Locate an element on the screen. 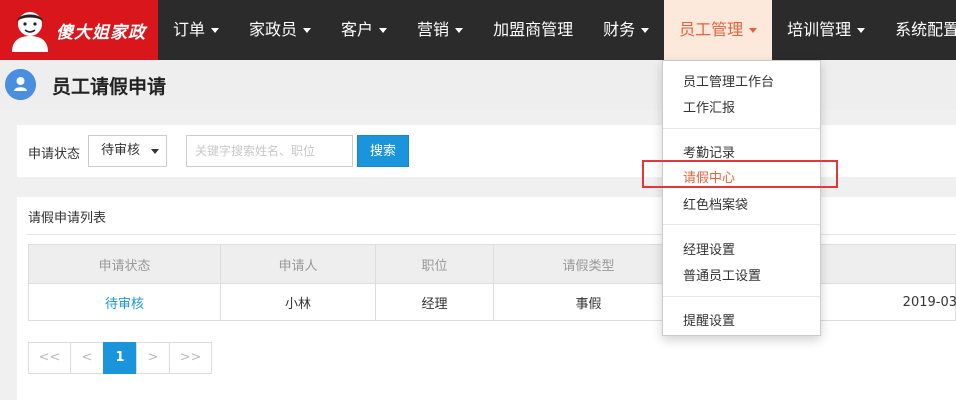 The image size is (956, 400). selection-highlight-box is located at coordinates (740, 174).